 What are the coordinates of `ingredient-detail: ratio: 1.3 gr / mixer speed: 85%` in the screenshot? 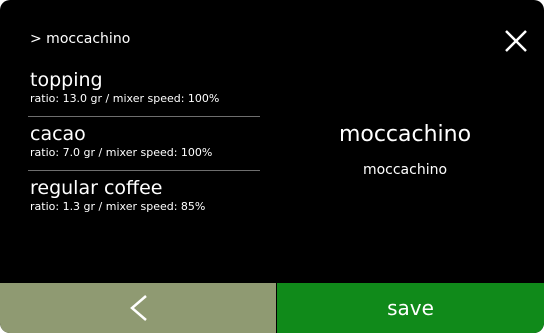 It's located at (118, 206).